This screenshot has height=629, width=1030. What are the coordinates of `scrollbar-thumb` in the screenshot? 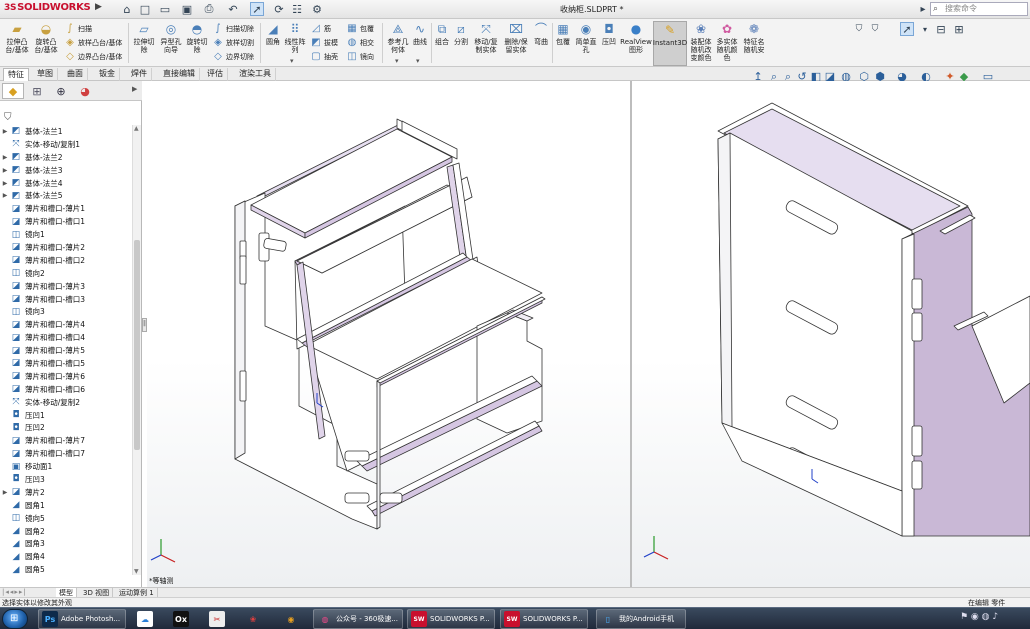 It's located at (137, 345).